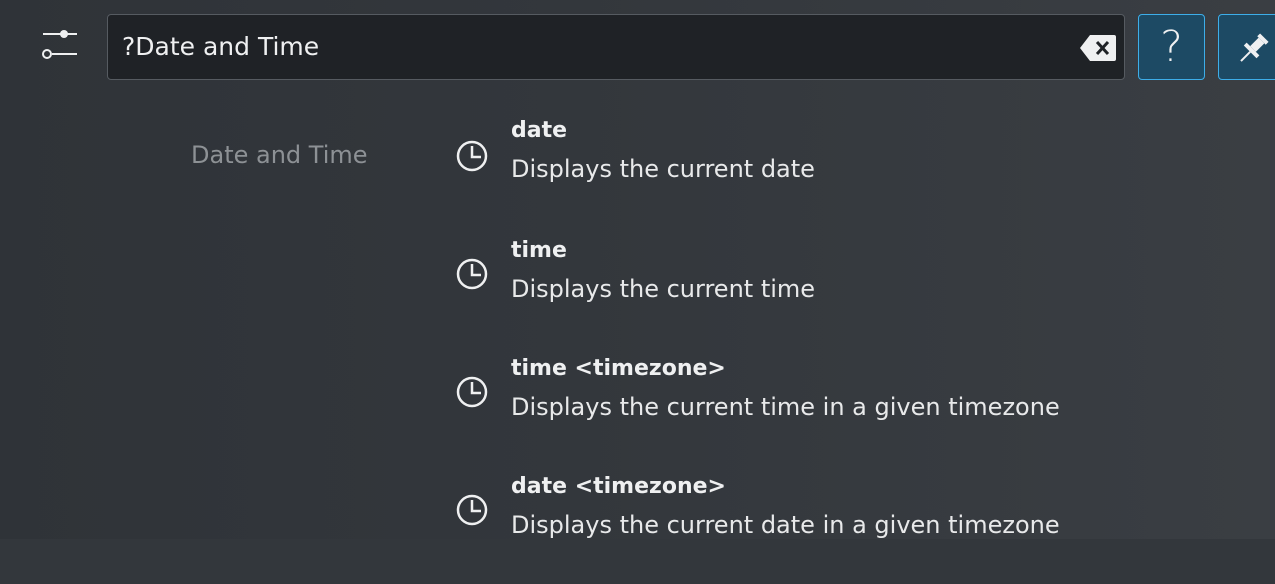 Image resolution: width=1275 pixels, height=584 pixels. I want to click on help-button: ?, so click(1171, 47).